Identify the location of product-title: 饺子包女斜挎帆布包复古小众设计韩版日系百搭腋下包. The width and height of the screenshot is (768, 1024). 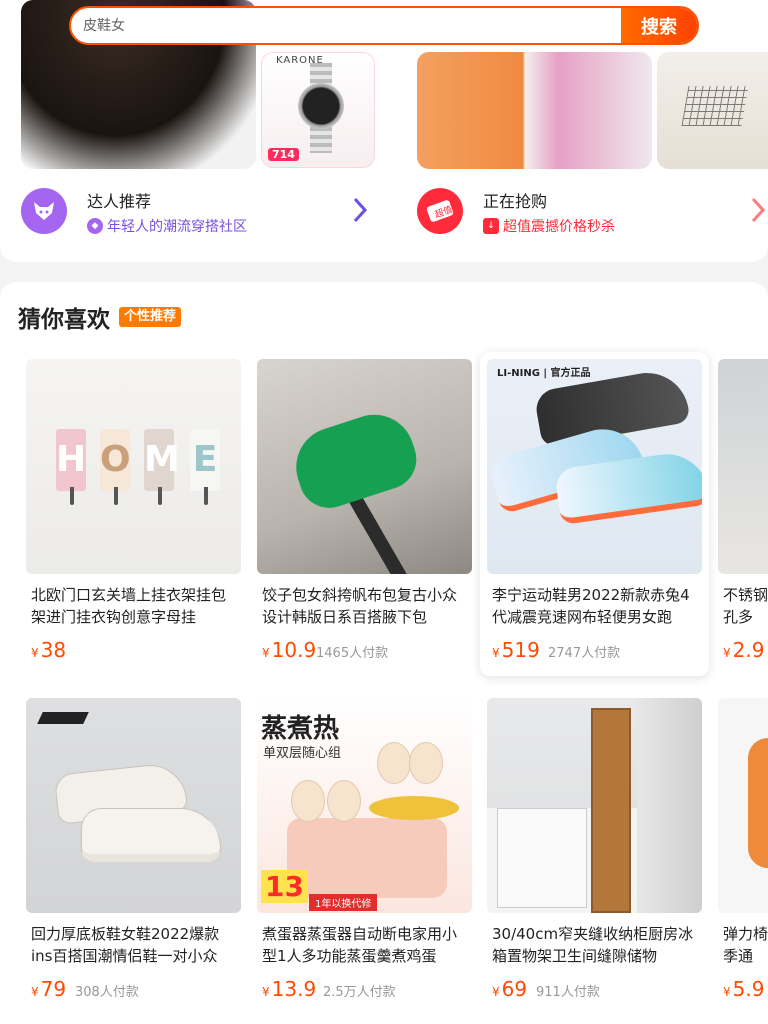
(360, 606).